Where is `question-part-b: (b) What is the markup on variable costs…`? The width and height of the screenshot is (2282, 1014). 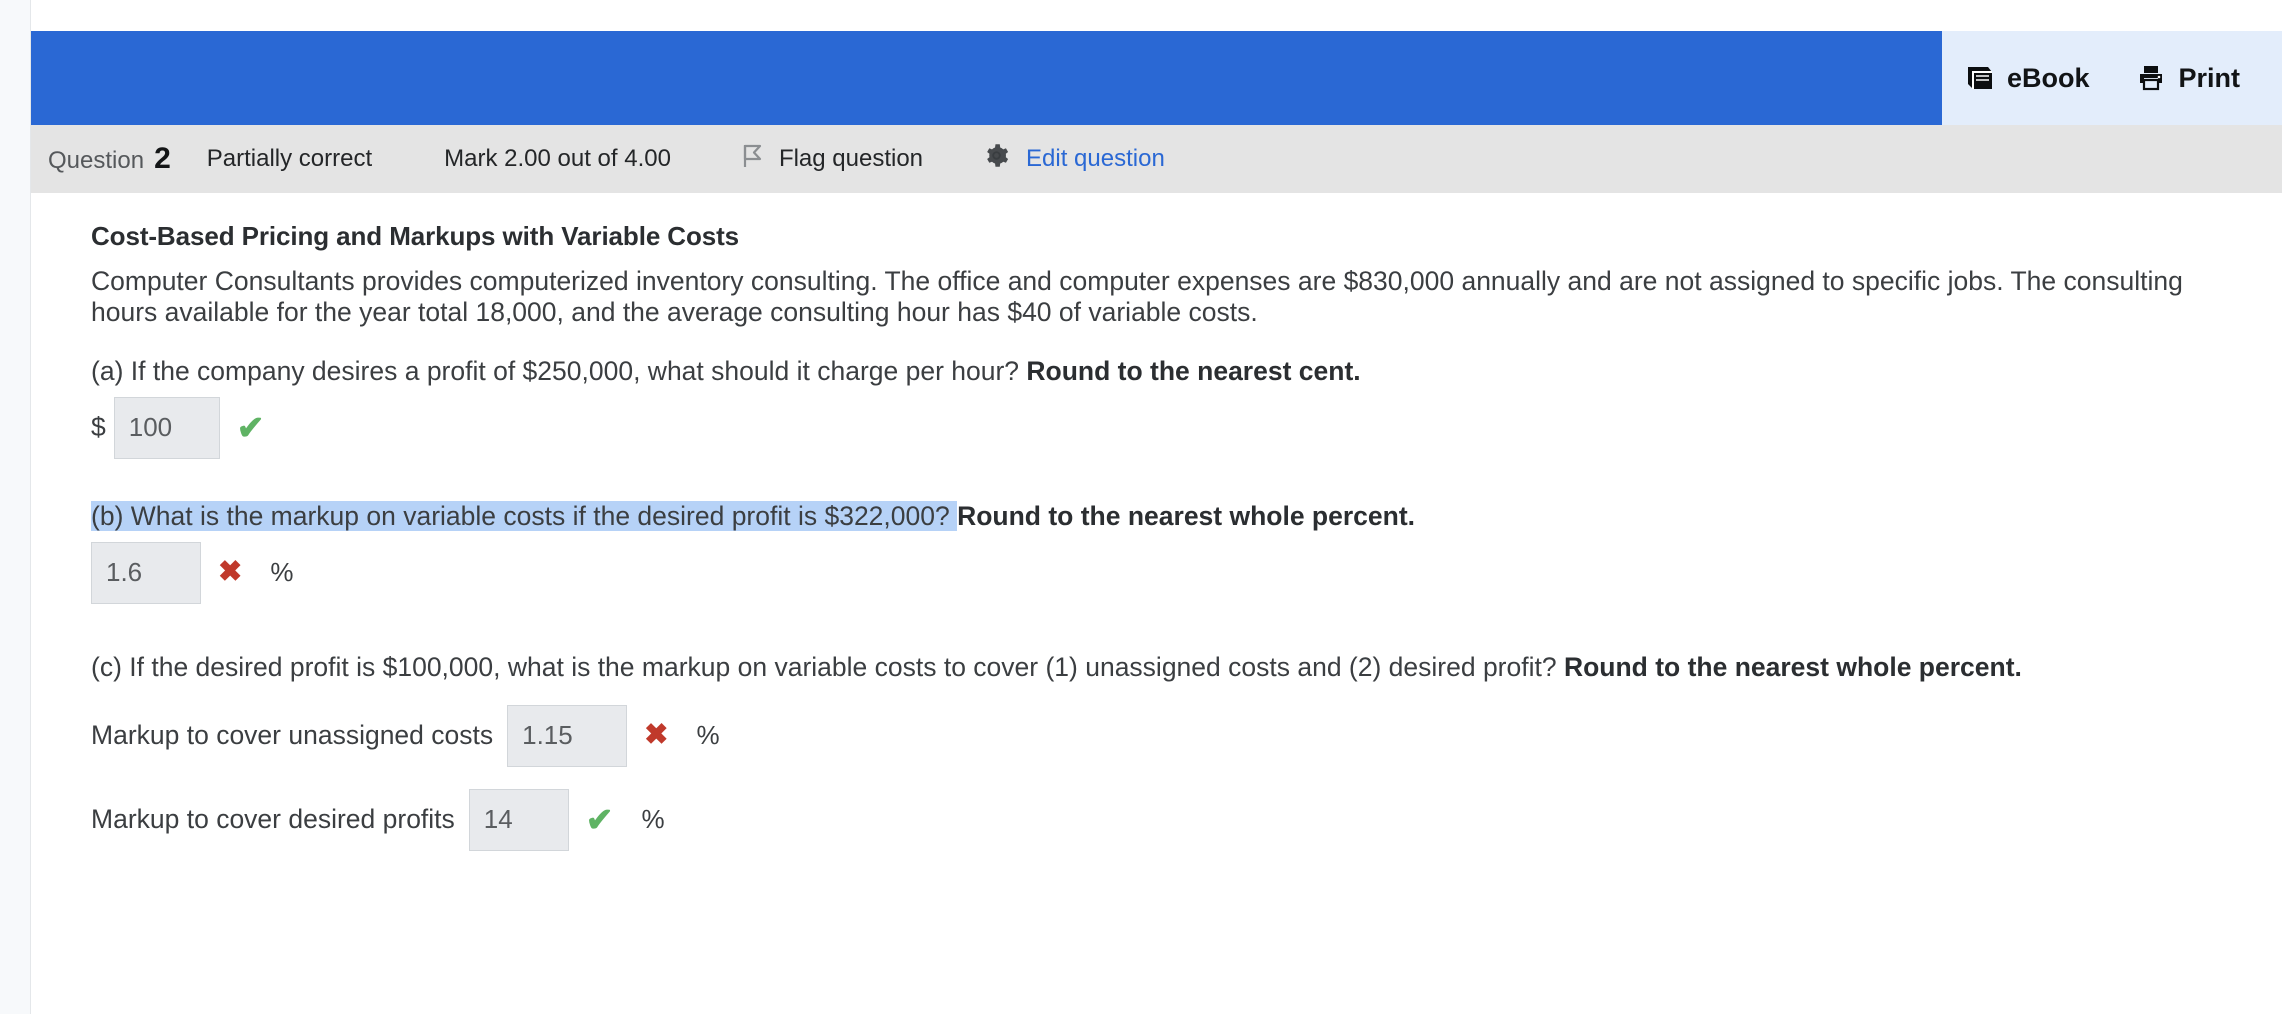 question-part-b: (b) What is the markup on variable costs… is located at coordinates (1186, 552).